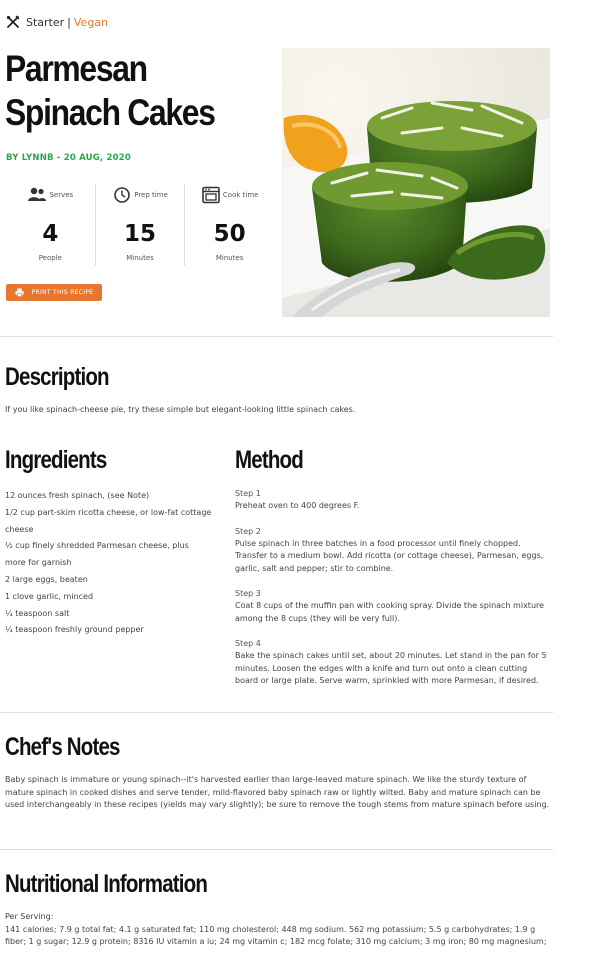 Image resolution: width=600 pixels, height=962 pixels. I want to click on stat-prep-time: Prep time 15 Minutes, so click(139, 225).